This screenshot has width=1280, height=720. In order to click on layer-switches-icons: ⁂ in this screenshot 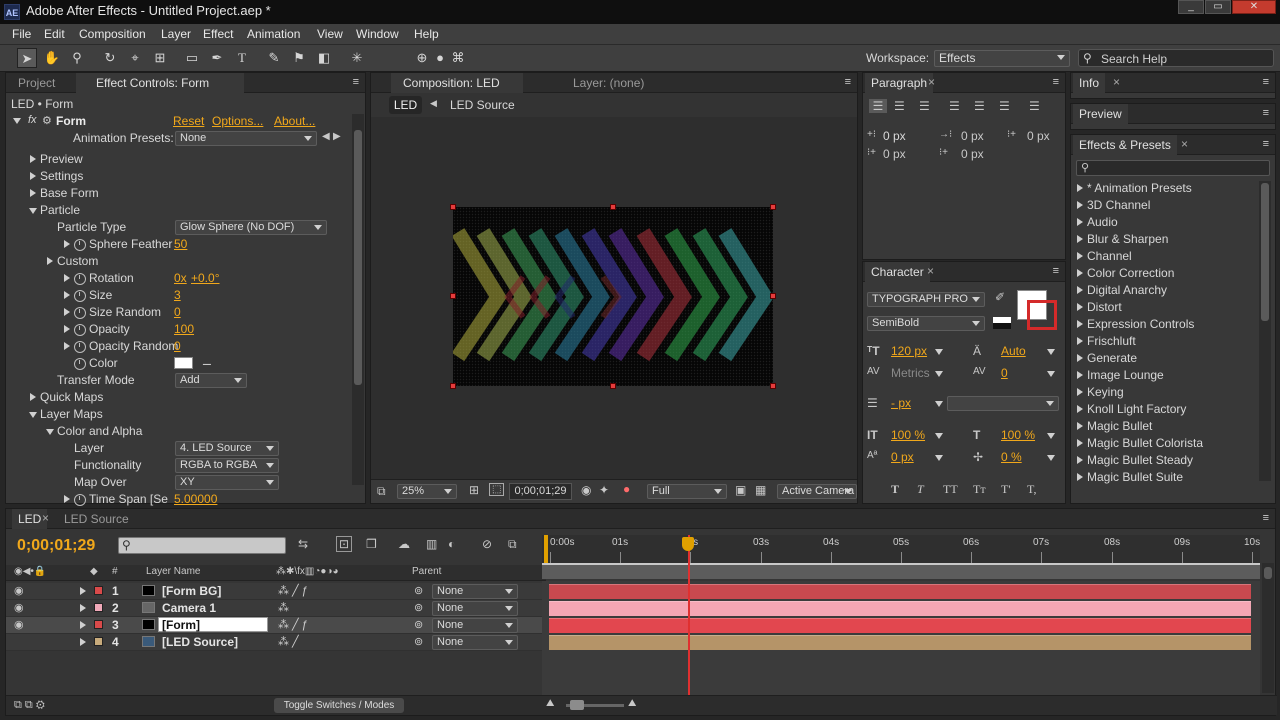, I will do `click(283, 607)`.